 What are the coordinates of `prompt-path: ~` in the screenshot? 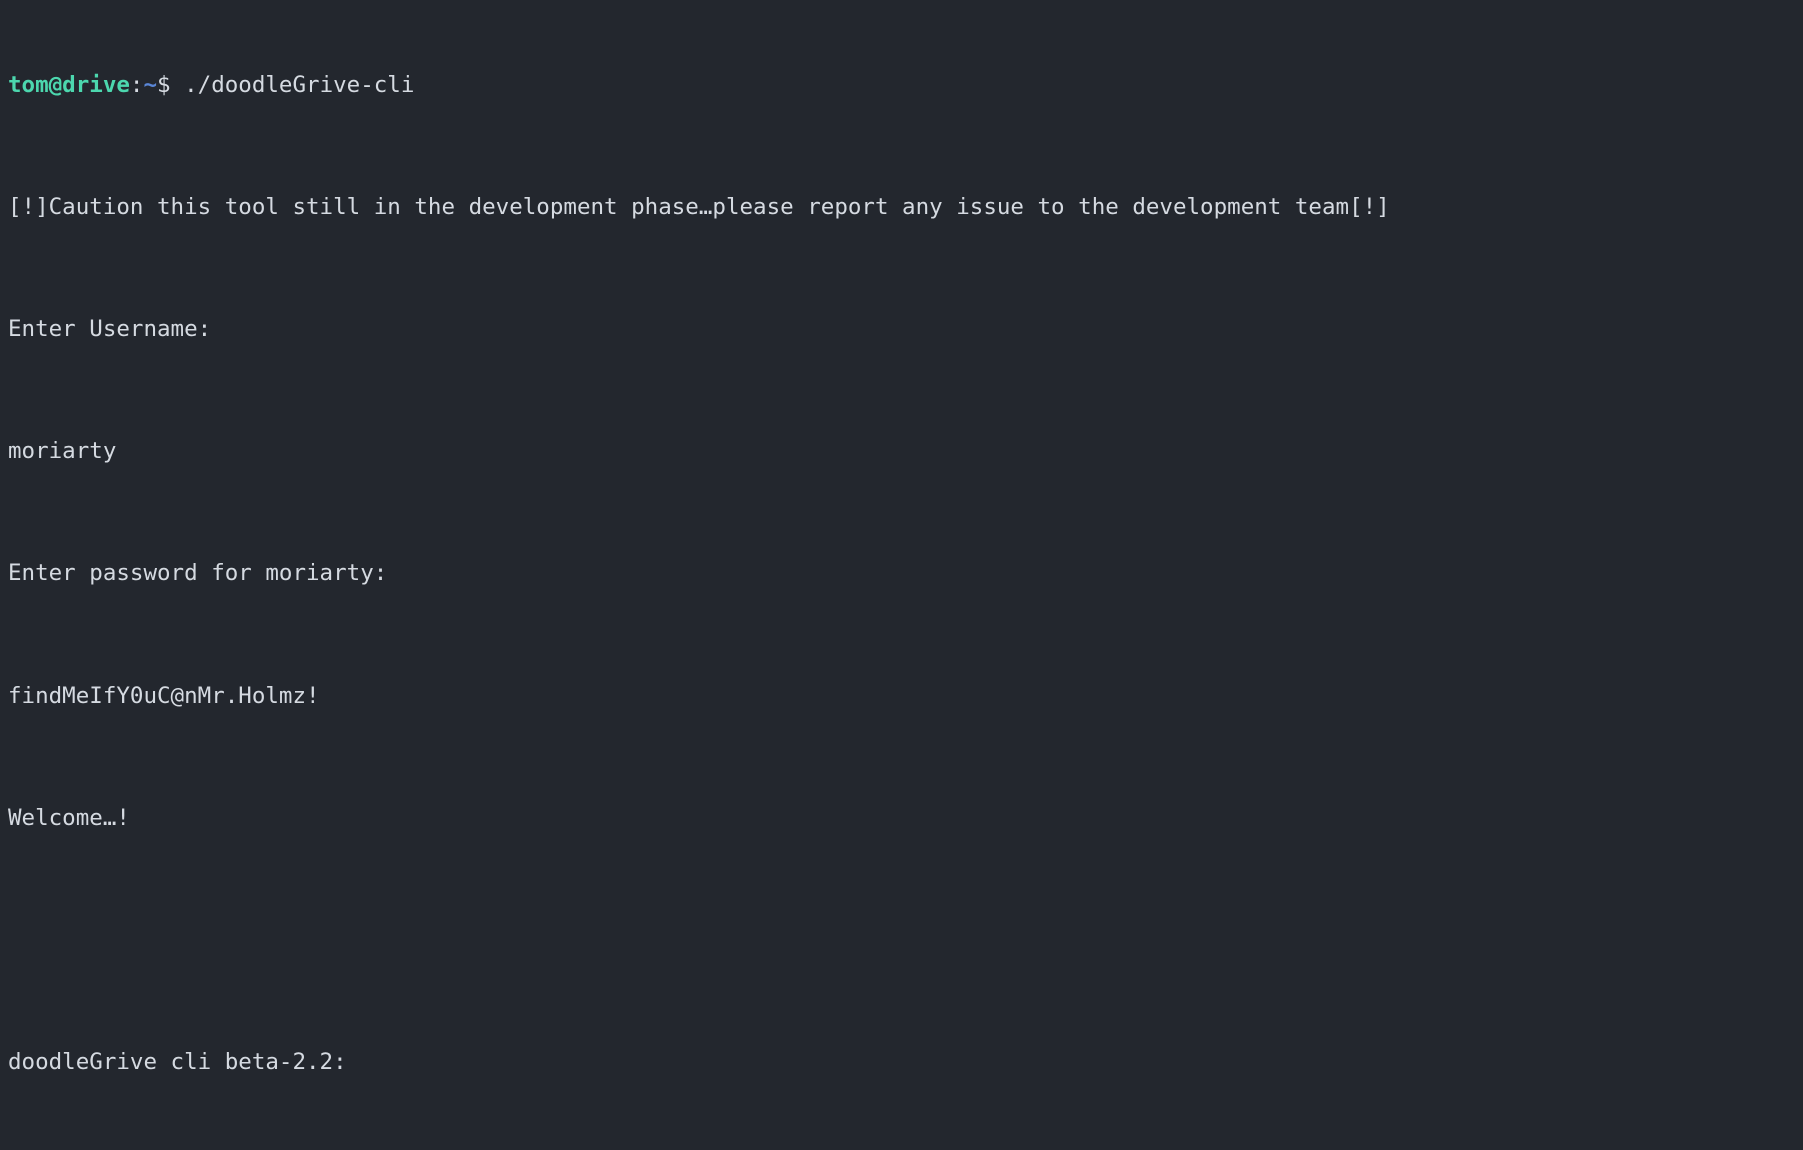 It's located at (150, 84).